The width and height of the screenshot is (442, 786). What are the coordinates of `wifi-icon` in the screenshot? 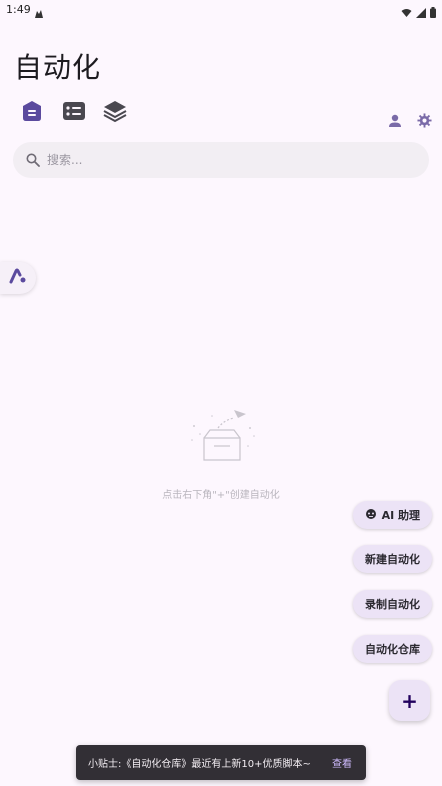 It's located at (406, 12).